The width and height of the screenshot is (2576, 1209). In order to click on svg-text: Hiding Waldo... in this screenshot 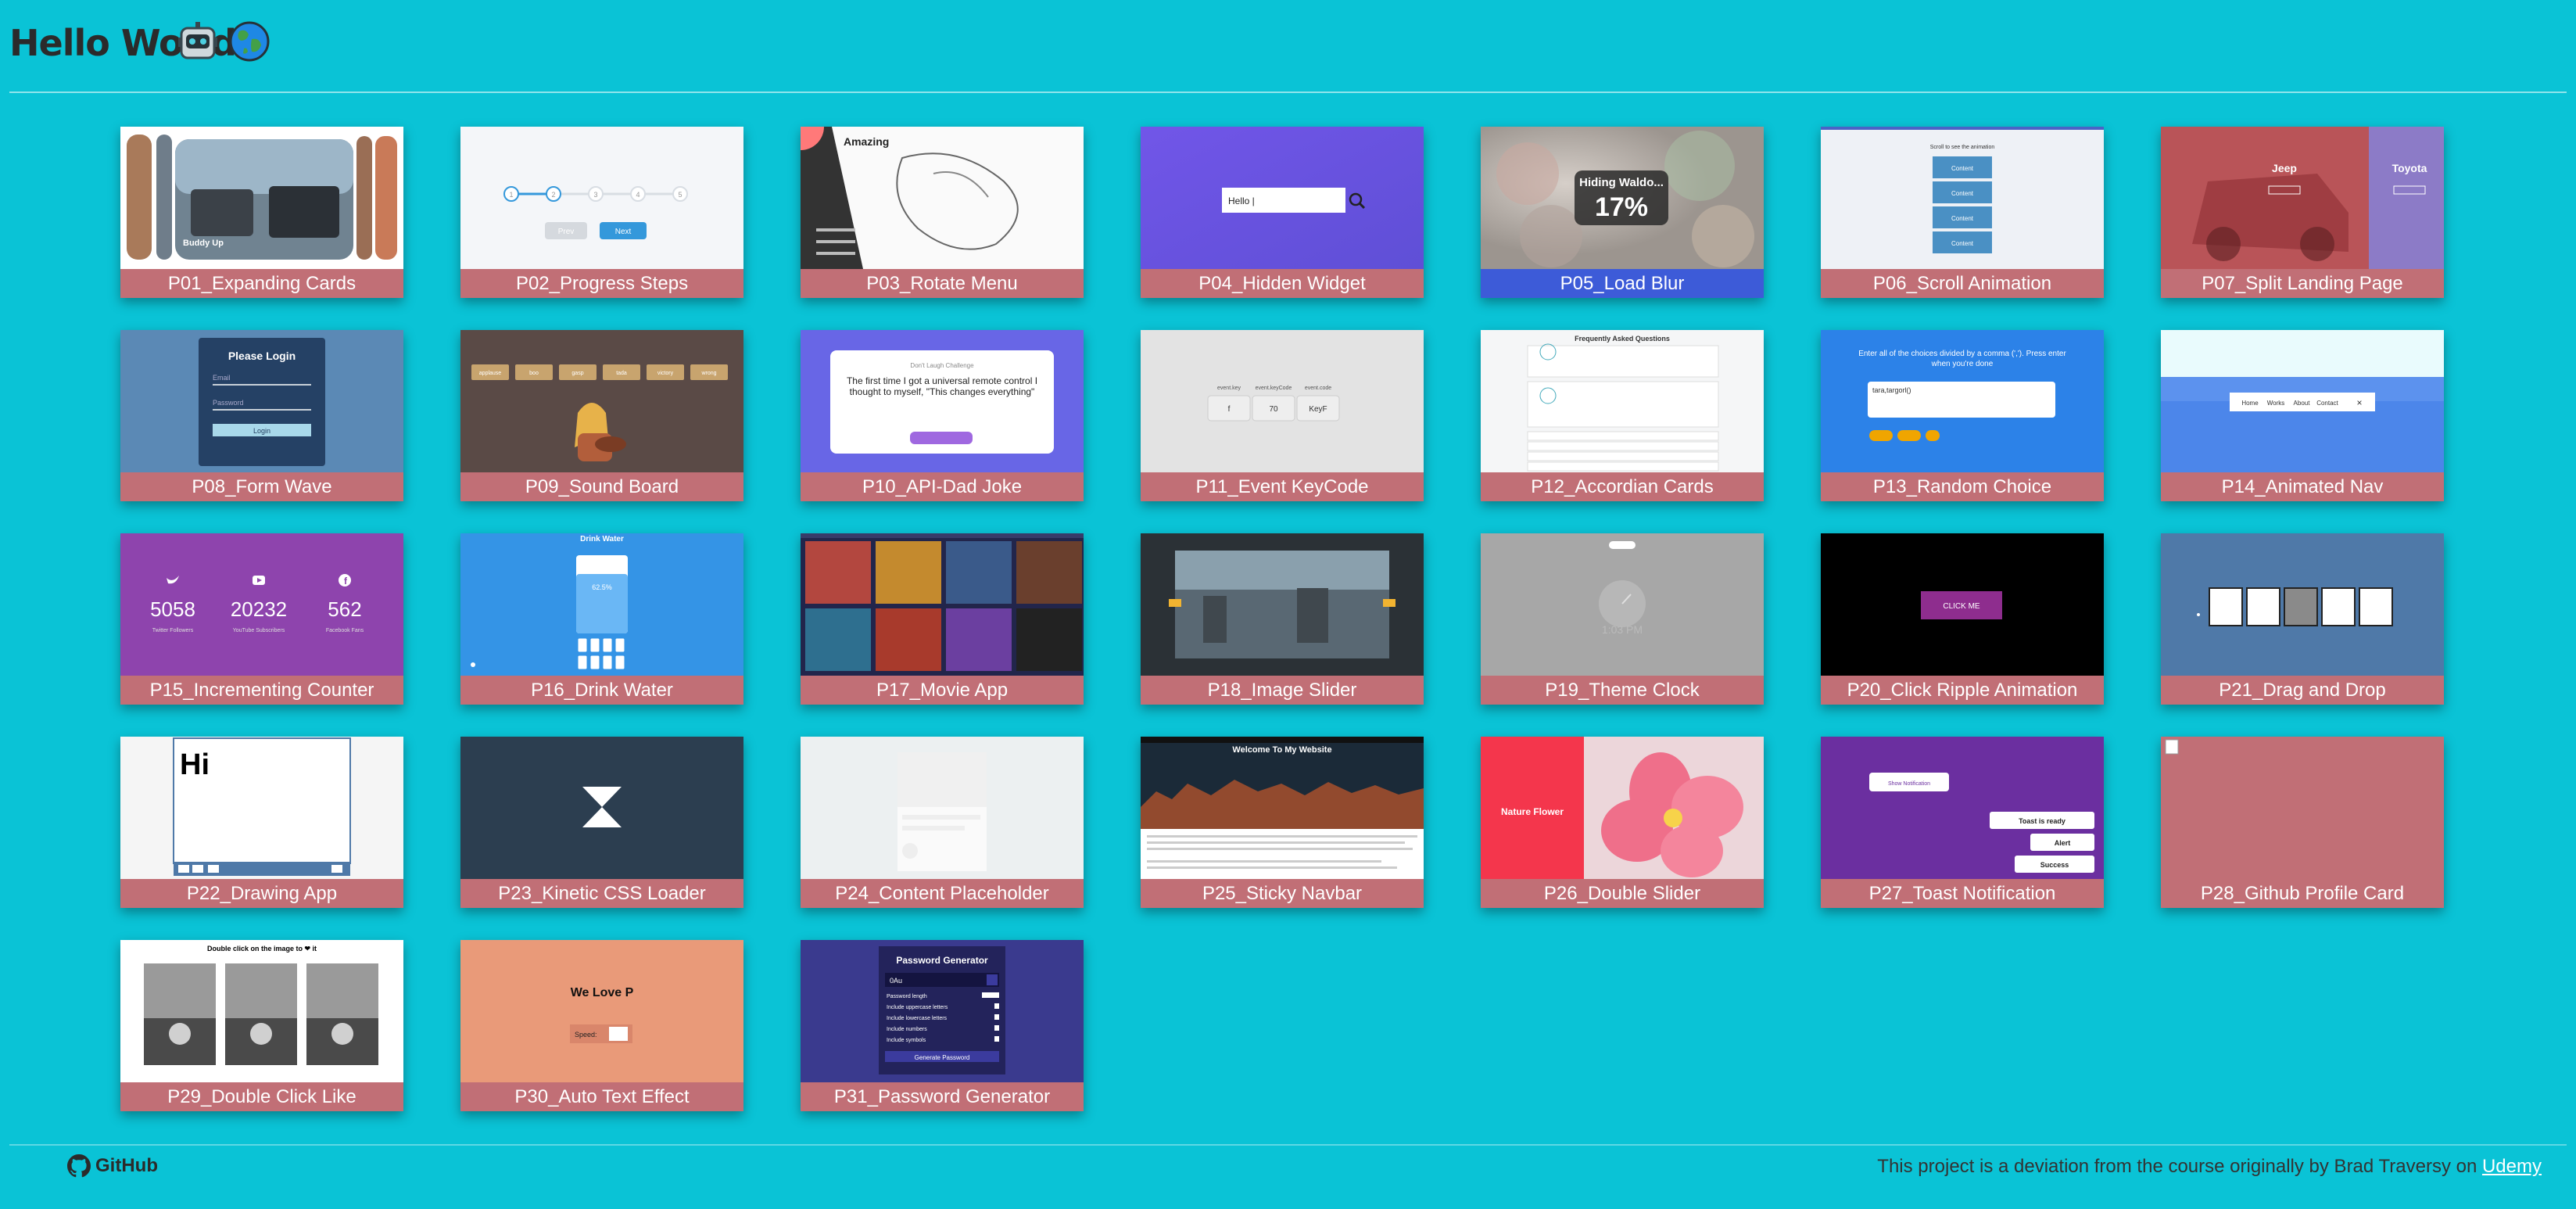, I will do `click(1621, 182)`.